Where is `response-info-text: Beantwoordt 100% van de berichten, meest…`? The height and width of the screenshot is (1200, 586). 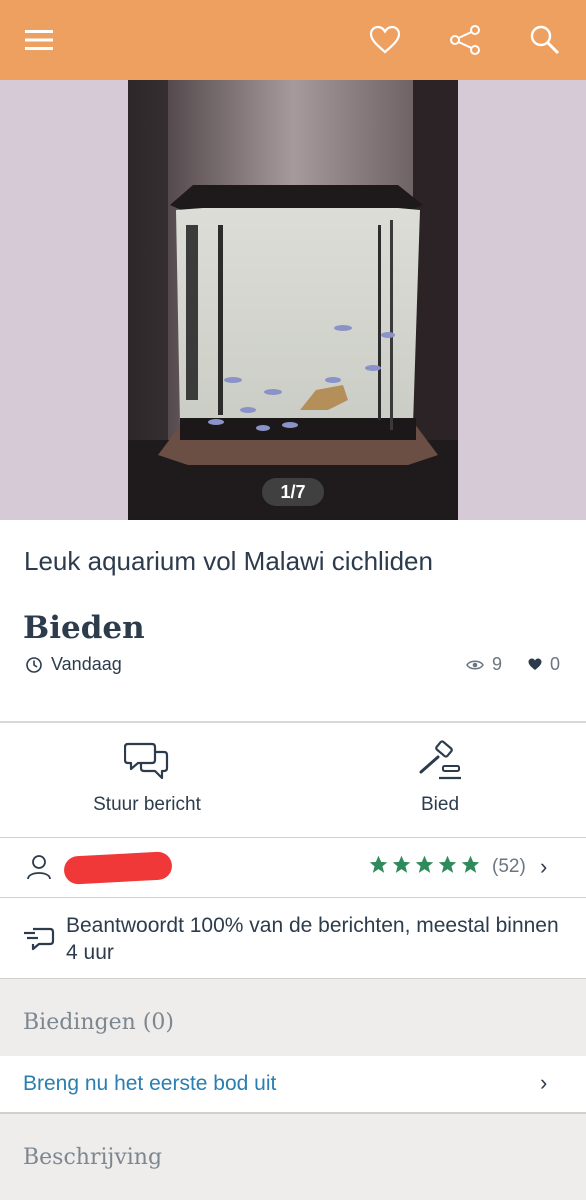
response-info-text: Beantwoordt 100% van de berichten, meest… is located at coordinates (312, 939).